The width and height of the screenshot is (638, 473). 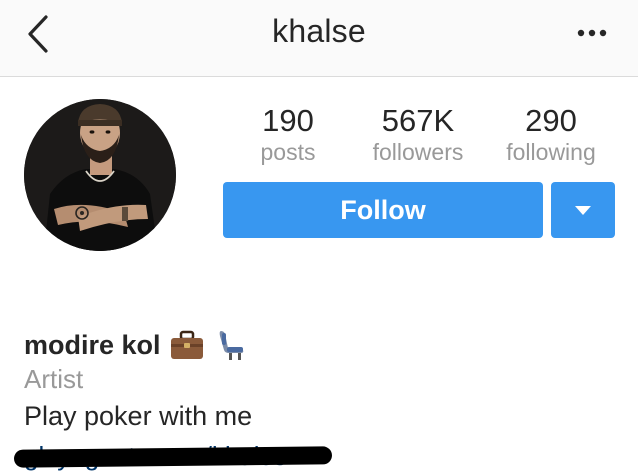 I want to click on seat-icon, so click(x=230, y=345).